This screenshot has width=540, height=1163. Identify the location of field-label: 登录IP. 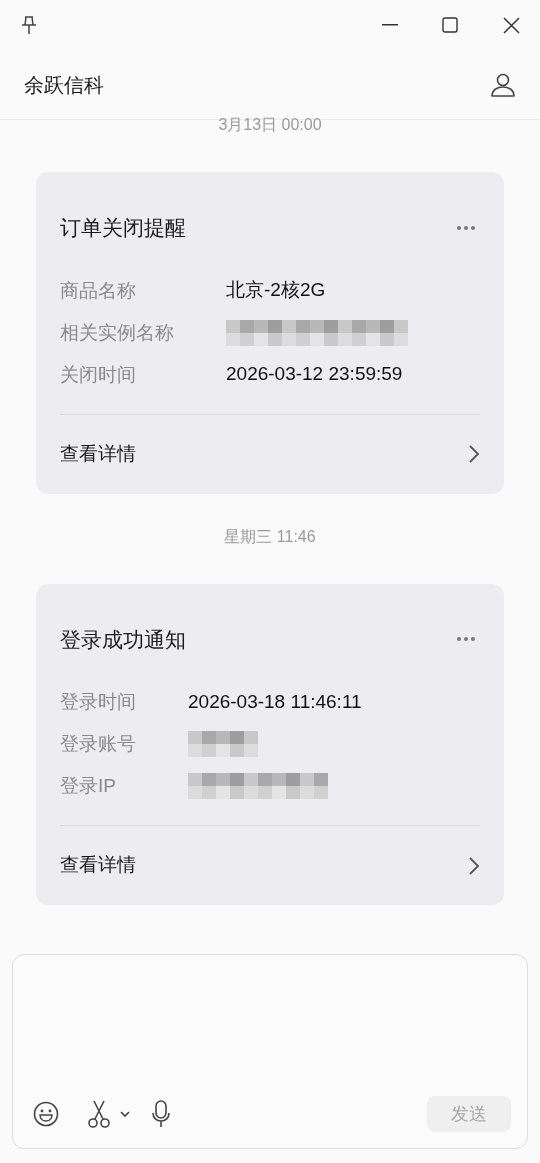
(88, 786).